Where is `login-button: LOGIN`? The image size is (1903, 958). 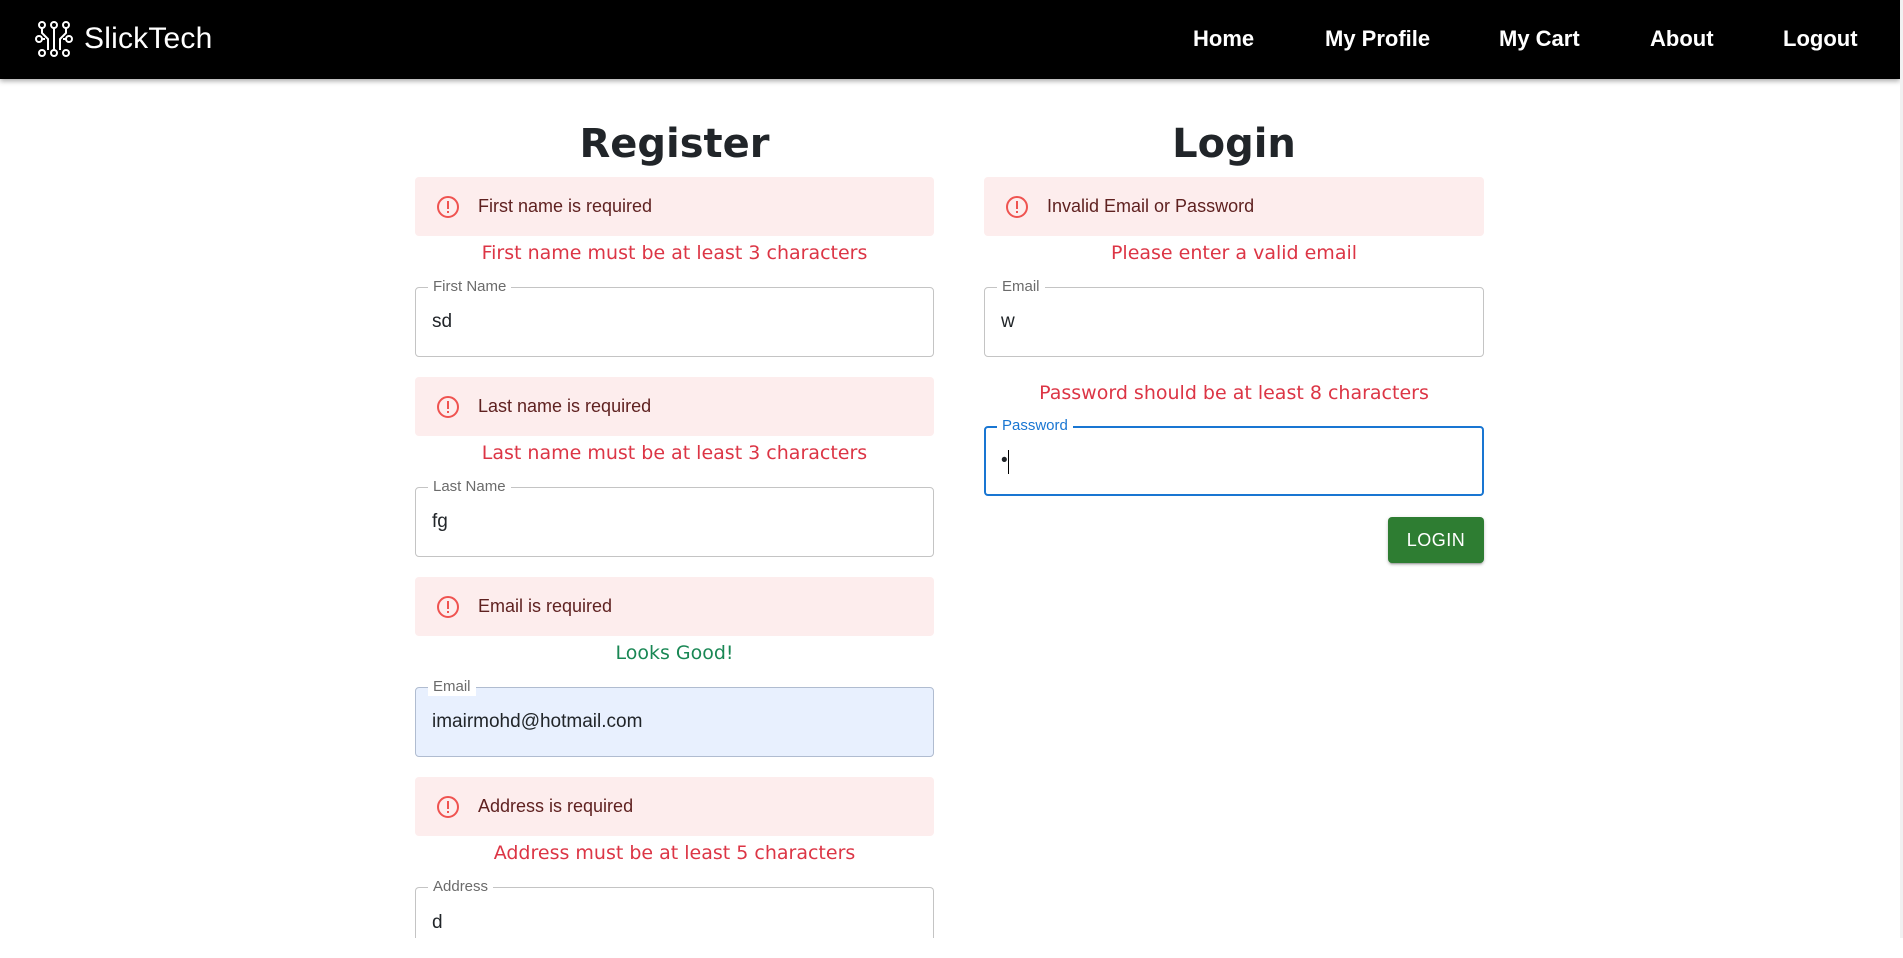
login-button: LOGIN is located at coordinates (1436, 540).